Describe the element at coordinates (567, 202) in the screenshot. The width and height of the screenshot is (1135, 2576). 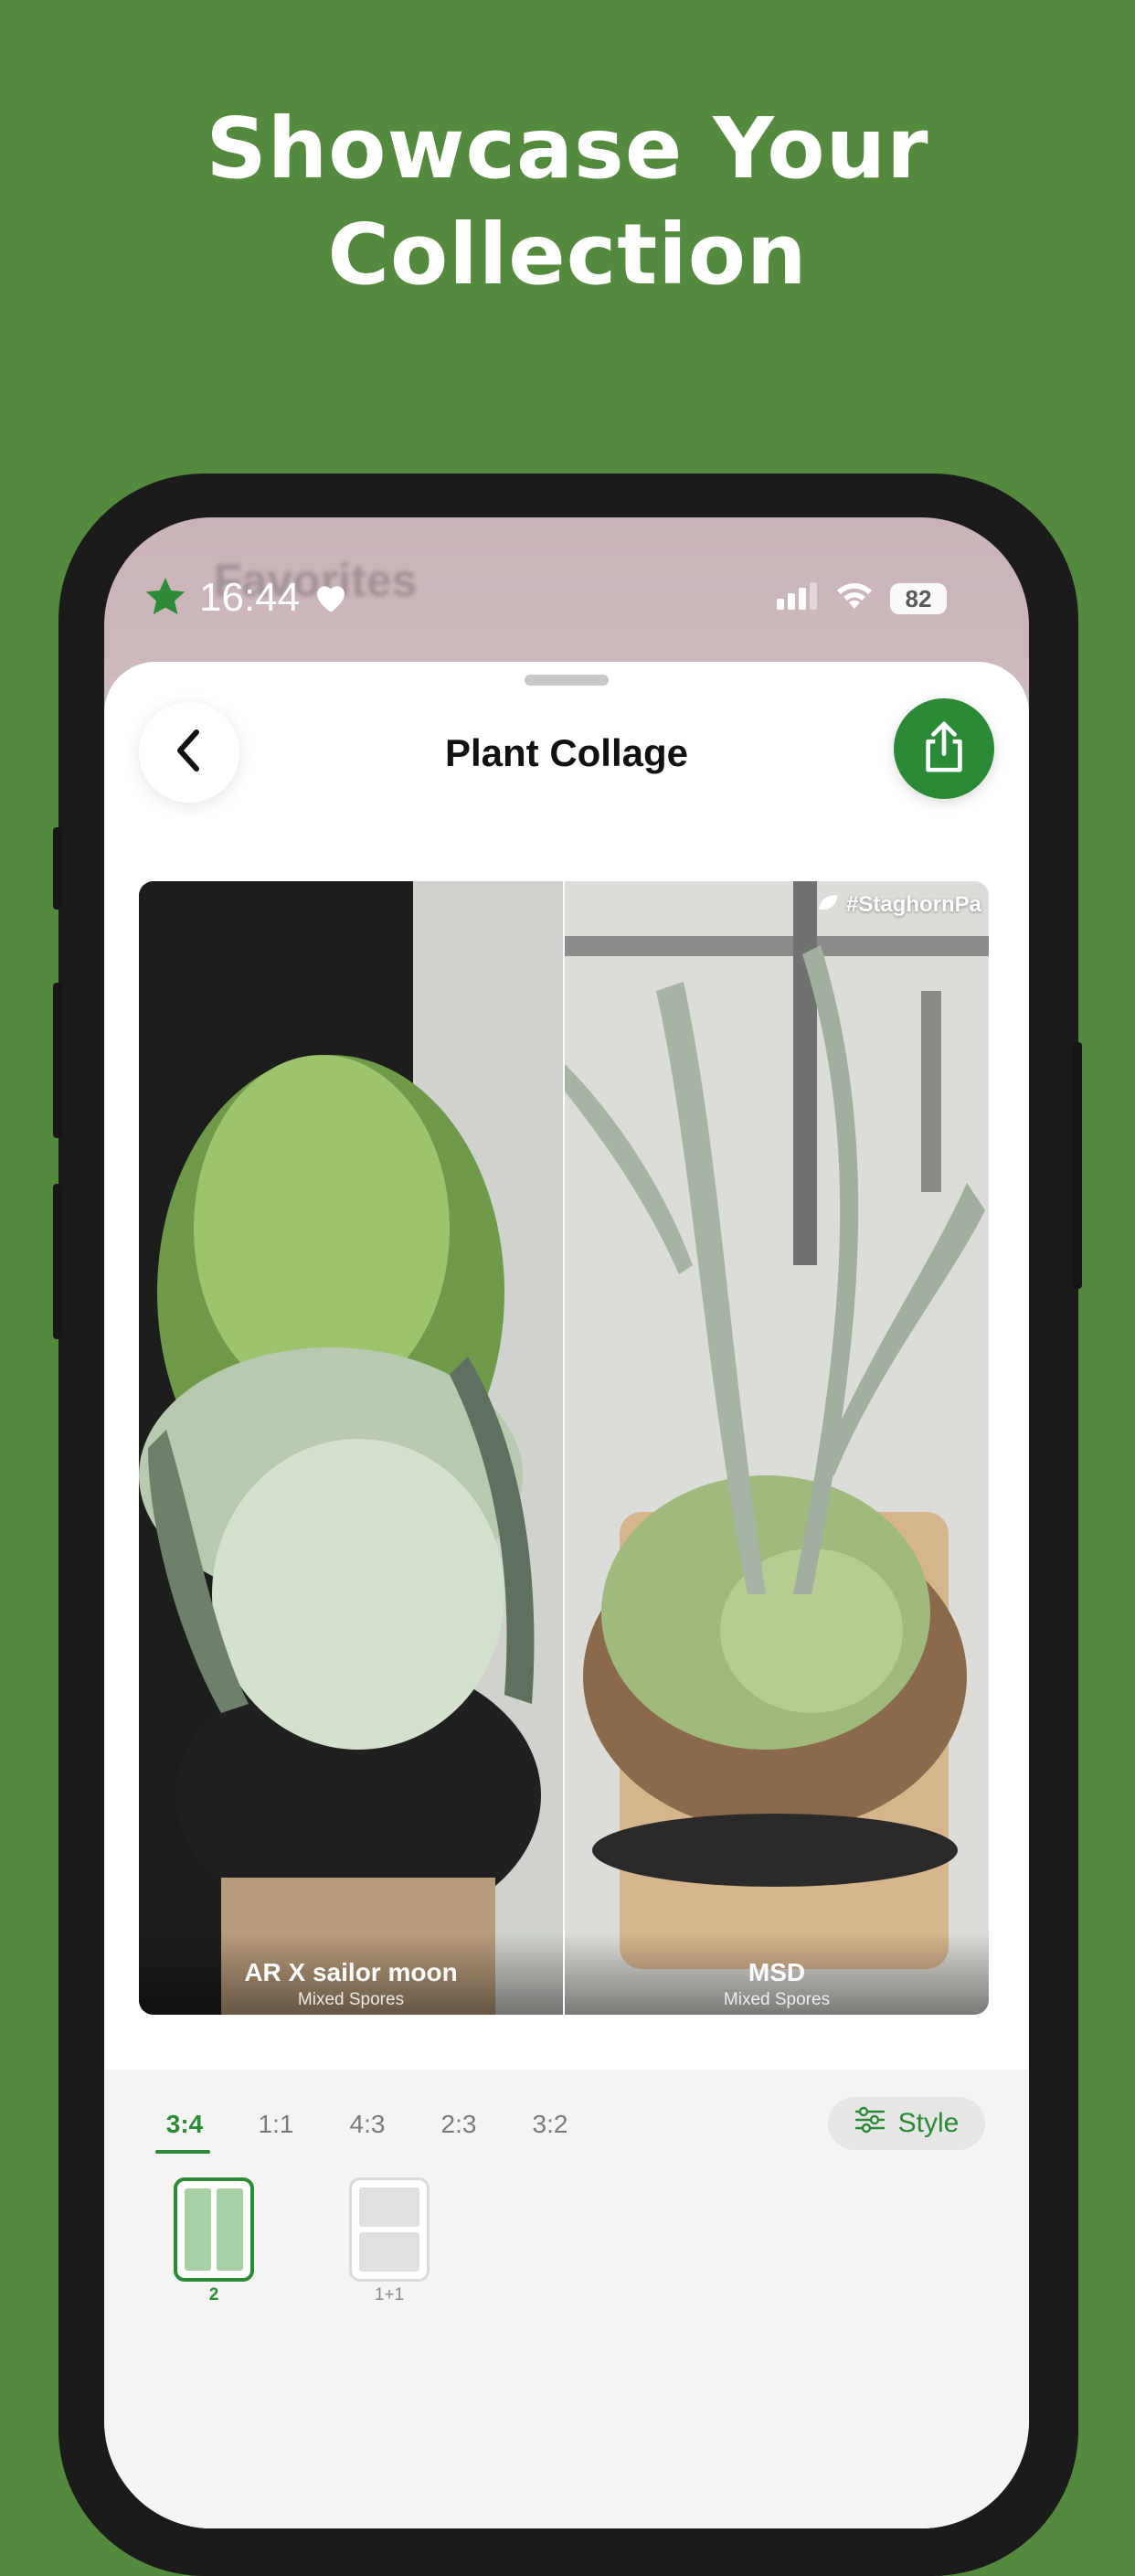
I see `promo-headline: Showcase Your Collection` at that location.